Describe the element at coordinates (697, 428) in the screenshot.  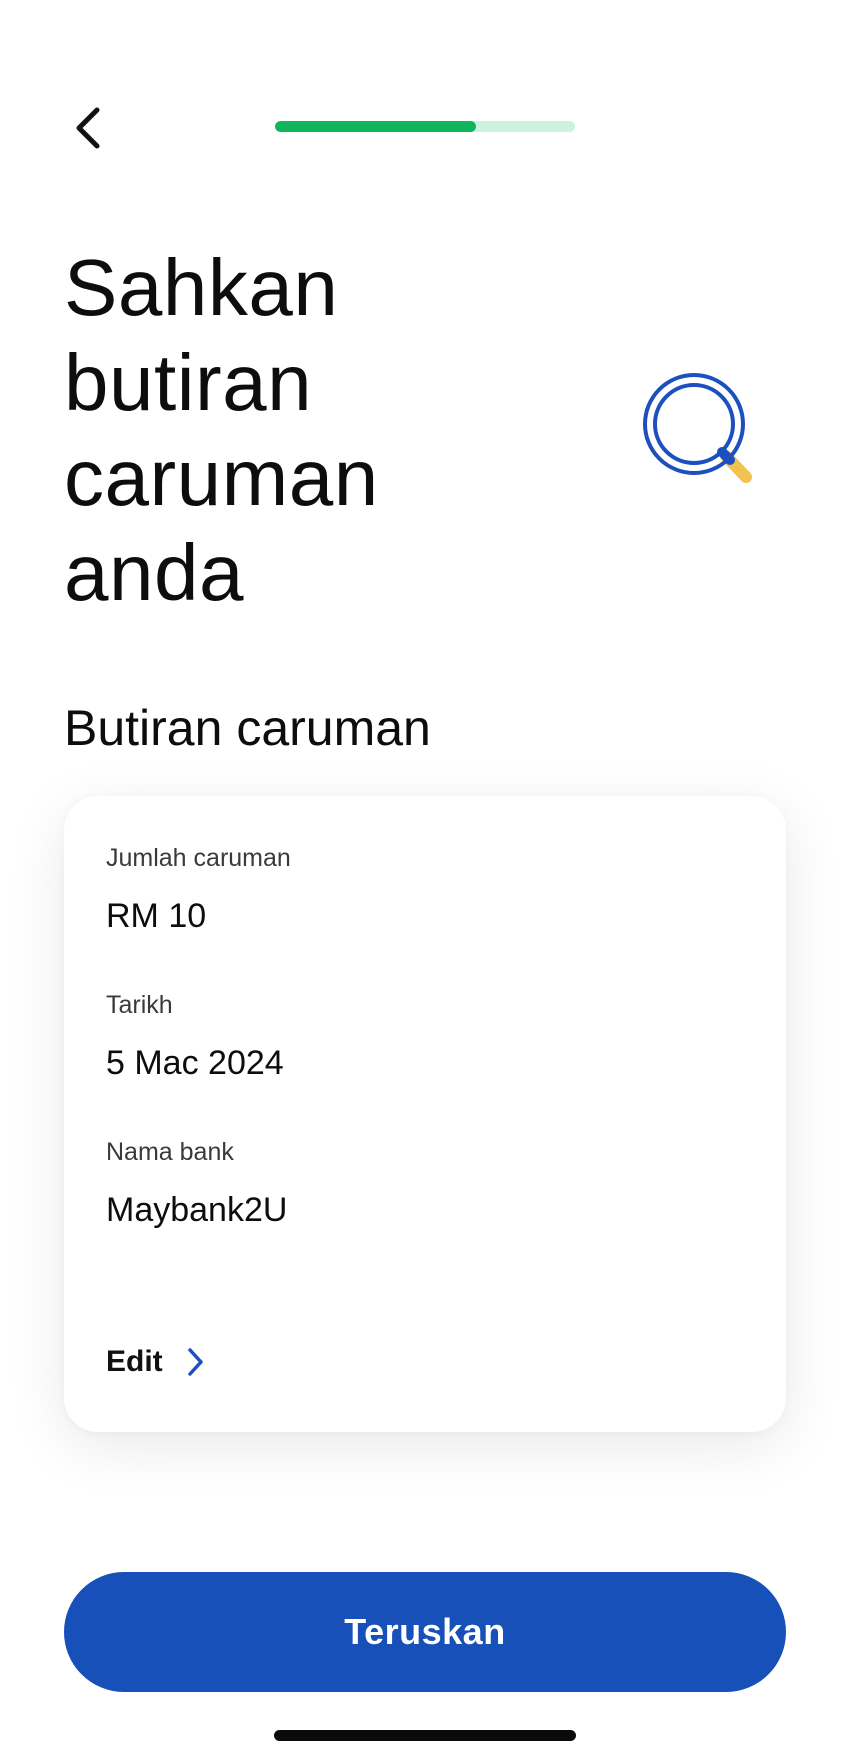
I see `magnifying-glass-icon` at that location.